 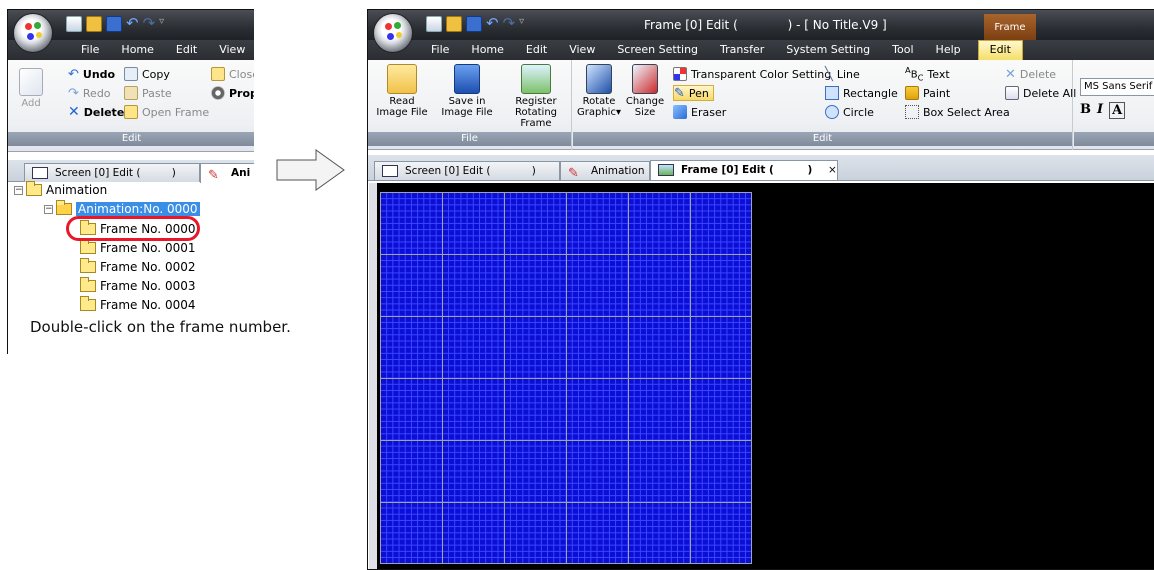 I want to click on tree-node-frame-0003: Frame No. 0003, so click(x=137, y=286).